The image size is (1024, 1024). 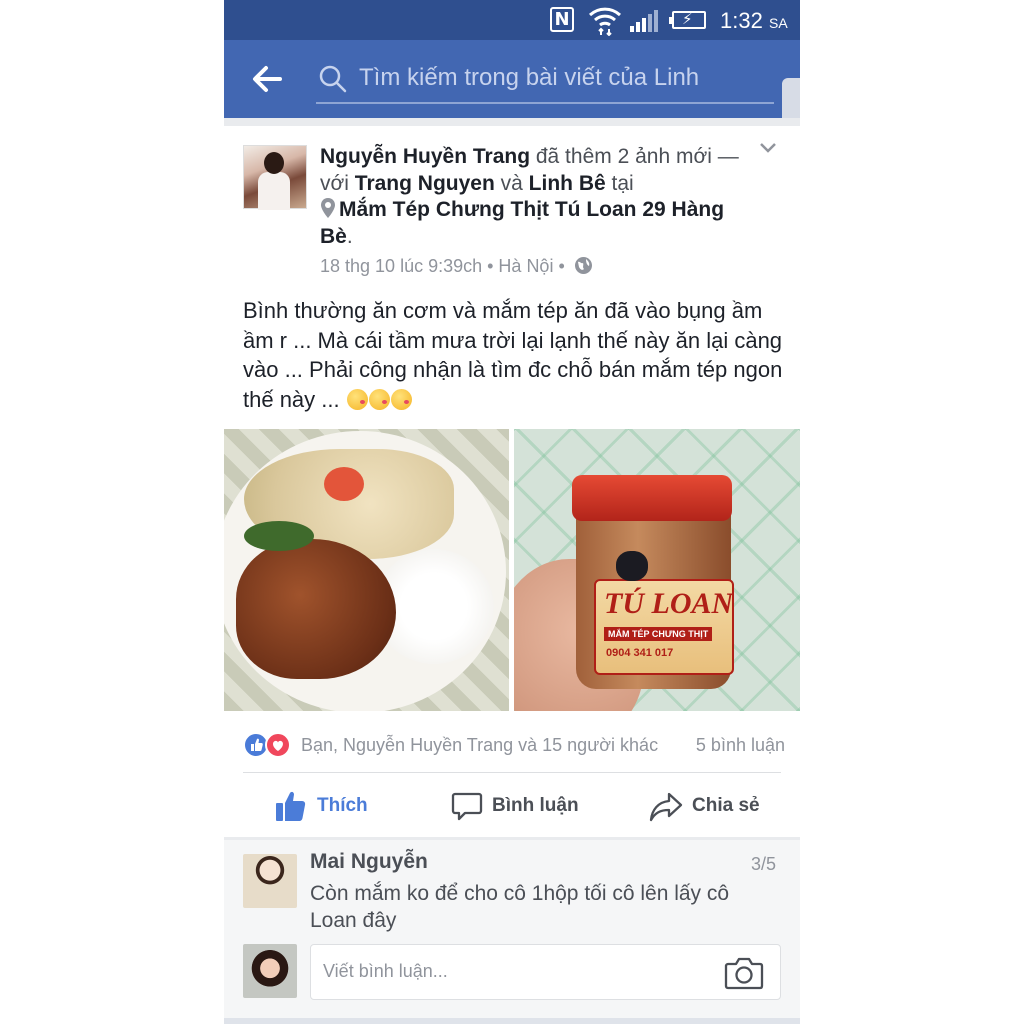 I want to click on share-label: Chia sẻ, so click(x=726, y=805).